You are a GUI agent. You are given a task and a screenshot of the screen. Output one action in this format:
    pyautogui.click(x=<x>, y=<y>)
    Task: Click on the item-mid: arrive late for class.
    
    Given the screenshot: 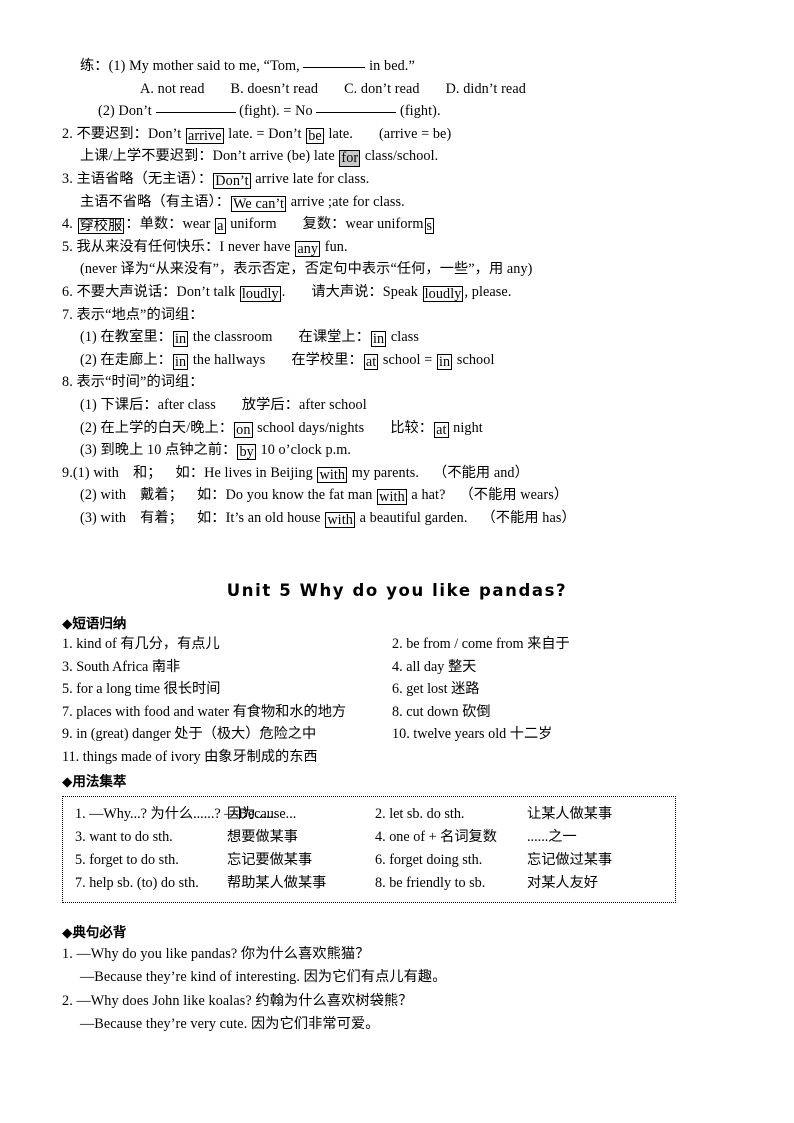 What is the action you would take?
    pyautogui.click(x=310, y=178)
    